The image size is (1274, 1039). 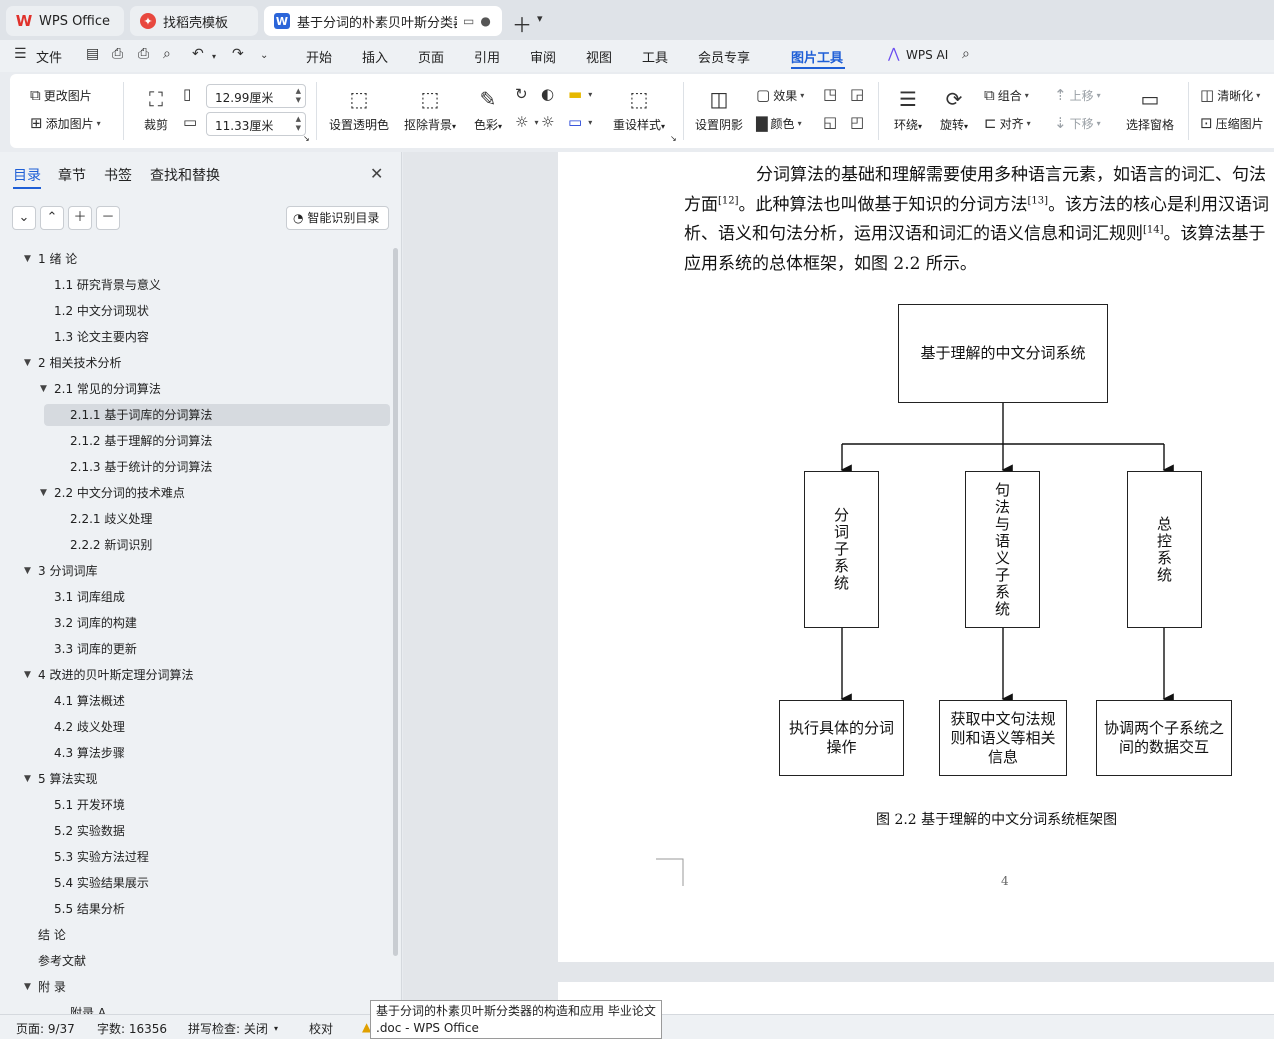 I want to click on shadow-left-icon: ◱, so click(x=831, y=122).